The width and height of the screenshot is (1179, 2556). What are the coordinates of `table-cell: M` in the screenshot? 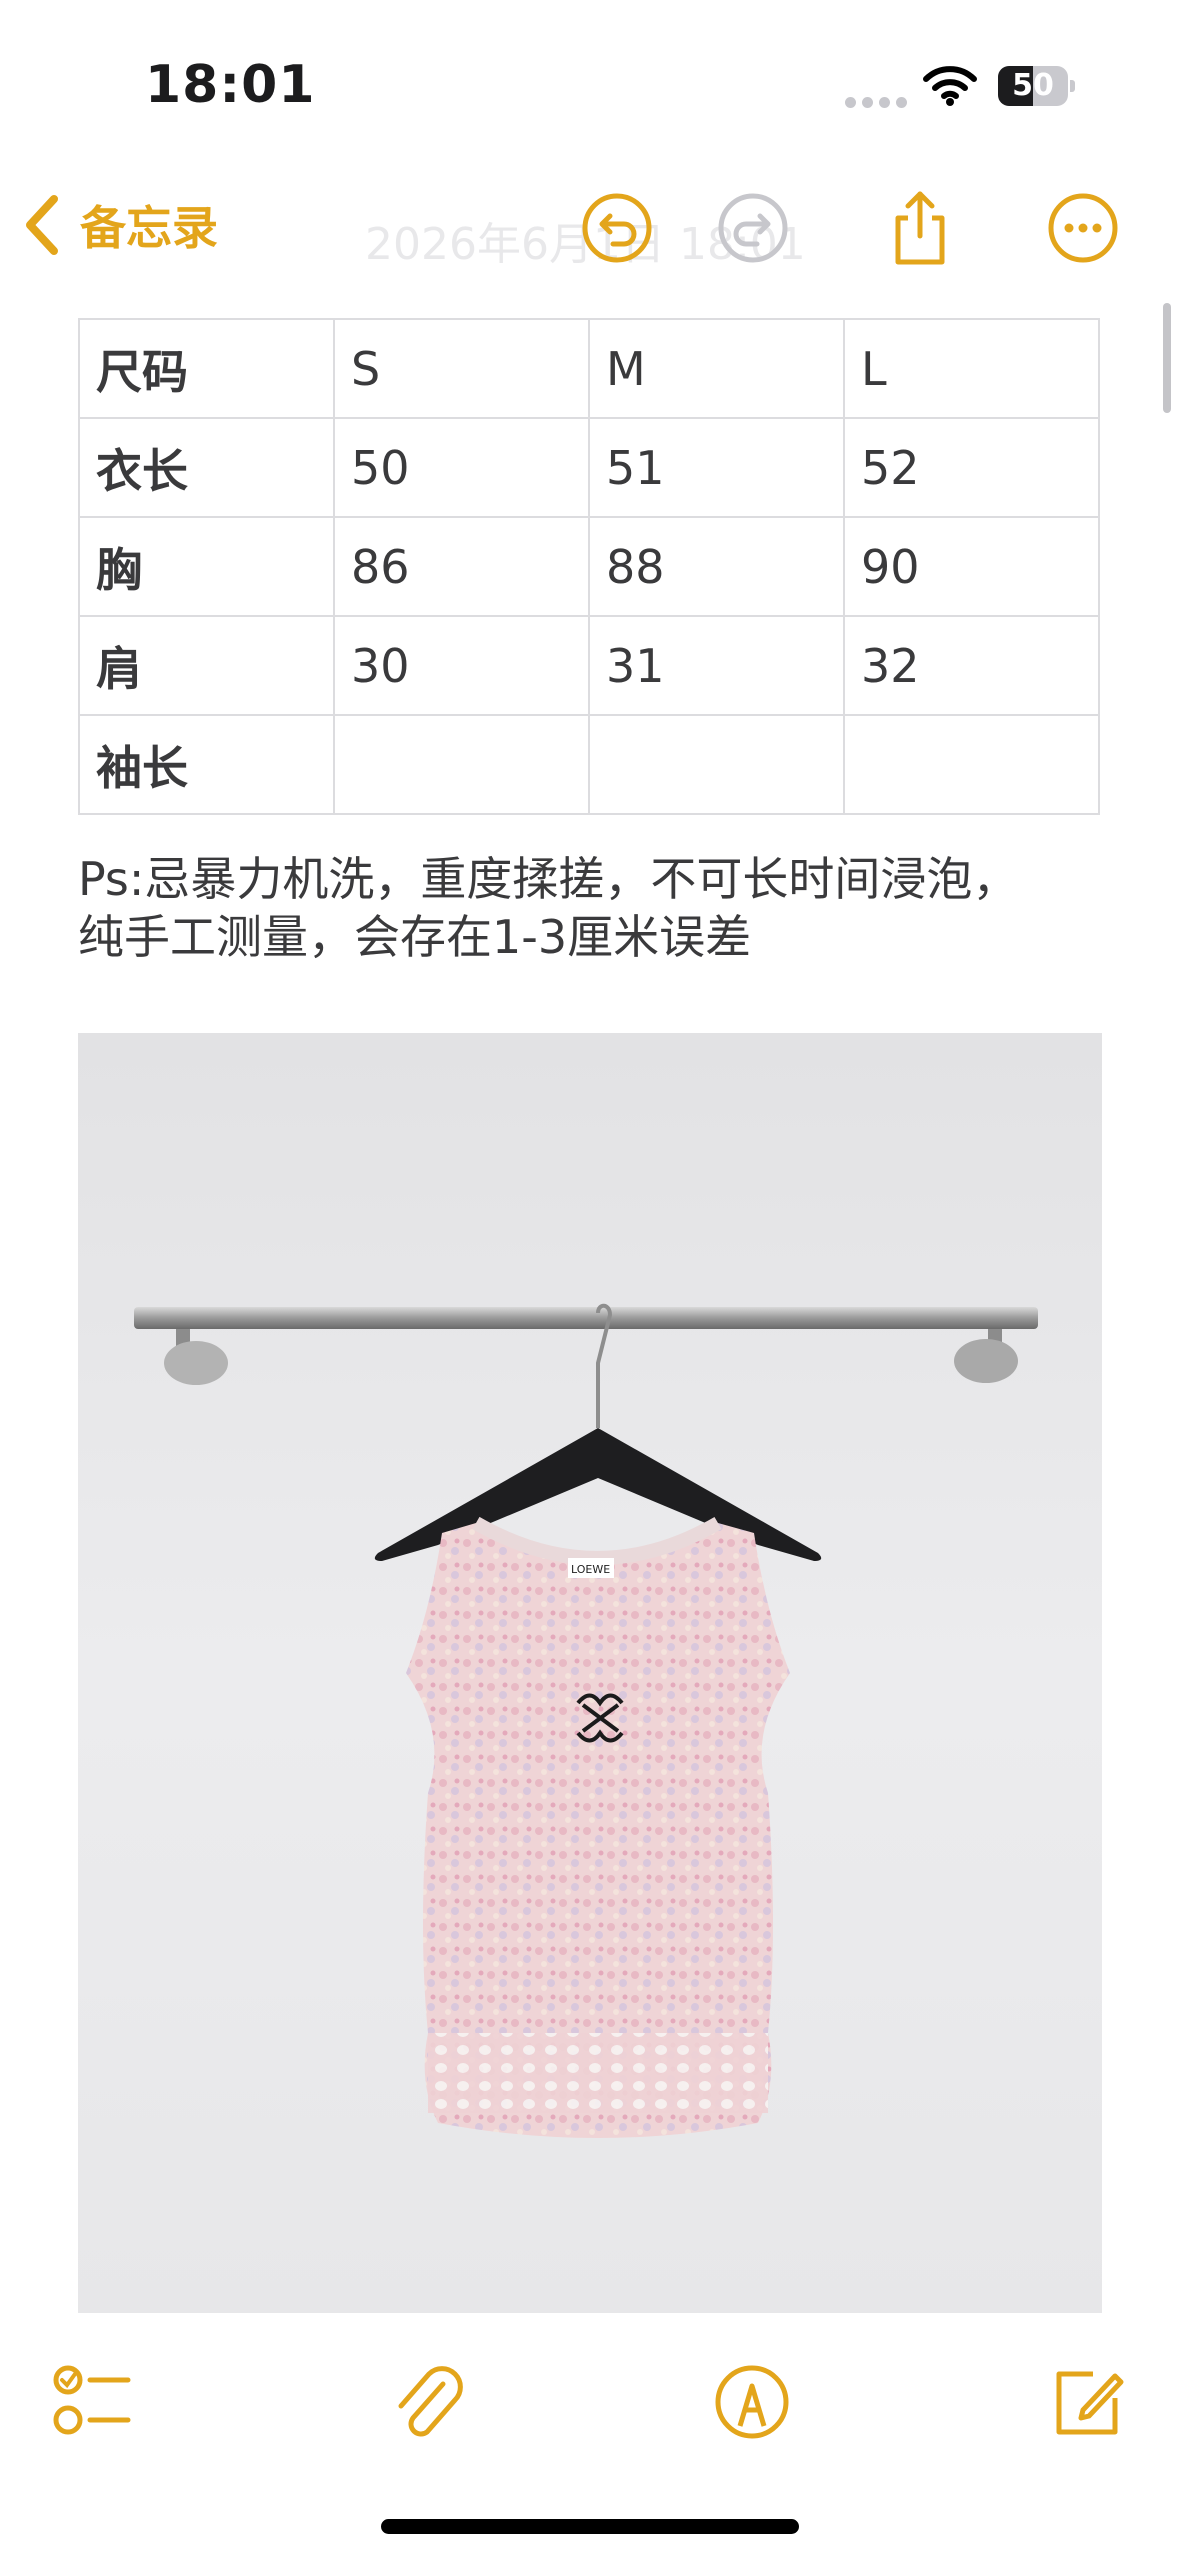 It's located at (716, 368).